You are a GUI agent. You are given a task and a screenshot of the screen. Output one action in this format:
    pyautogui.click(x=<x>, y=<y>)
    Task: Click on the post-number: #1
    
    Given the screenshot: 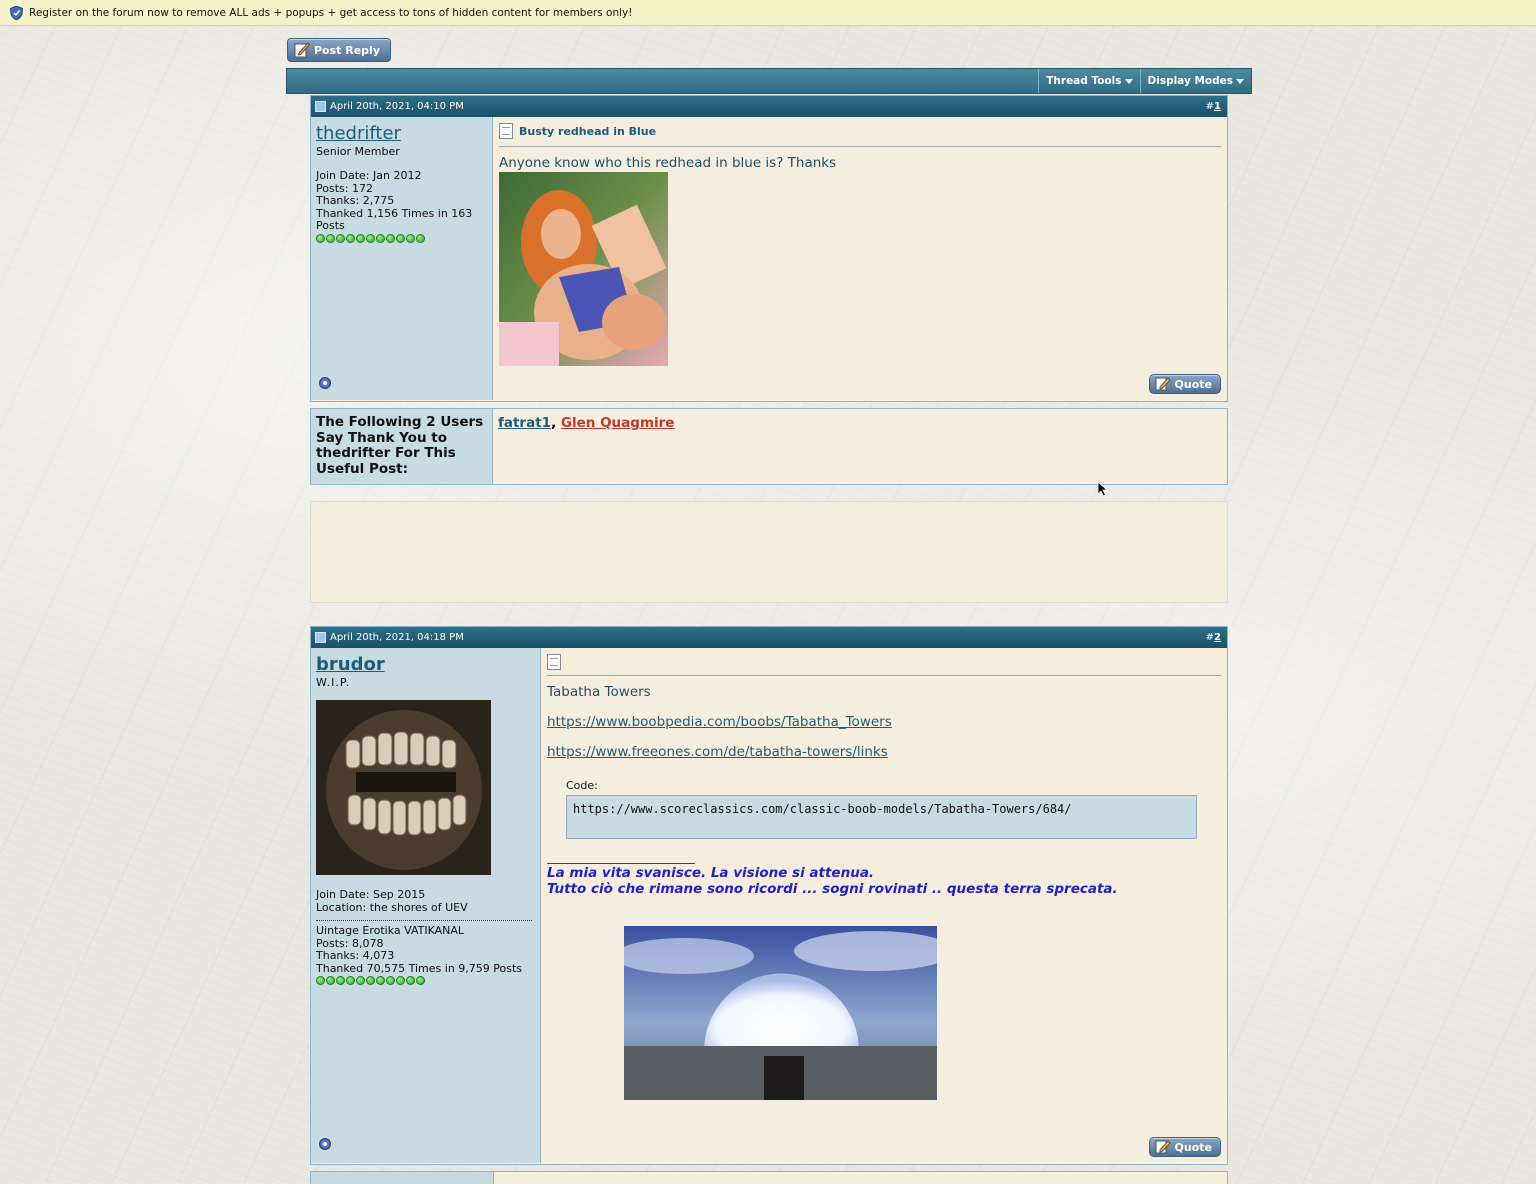 What is the action you would take?
    pyautogui.click(x=1213, y=106)
    